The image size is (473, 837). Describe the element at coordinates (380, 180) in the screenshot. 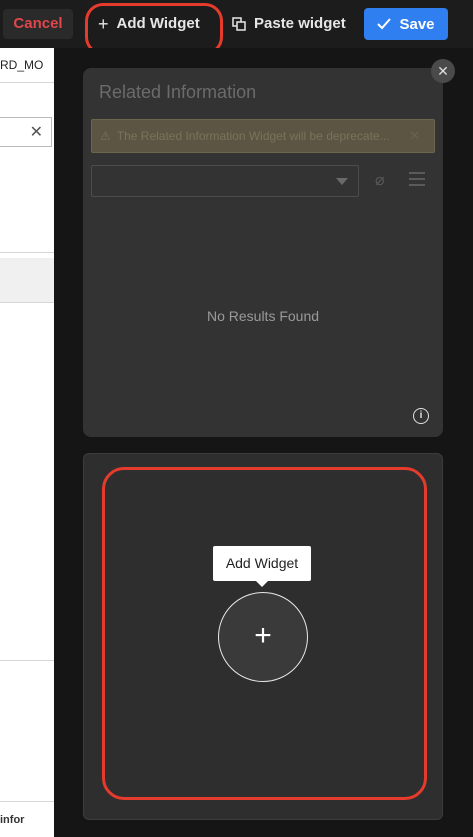

I see `paperclip-icon: ⌀` at that location.